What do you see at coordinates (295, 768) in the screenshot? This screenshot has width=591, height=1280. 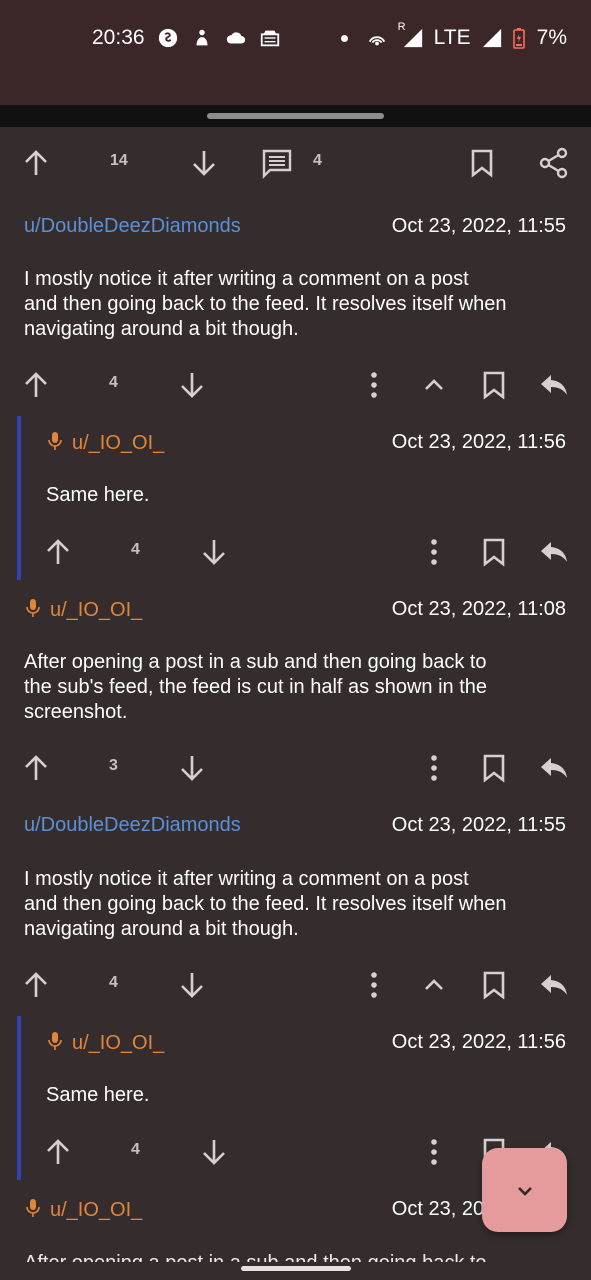 I see `comment-action-row: 3` at bounding box center [295, 768].